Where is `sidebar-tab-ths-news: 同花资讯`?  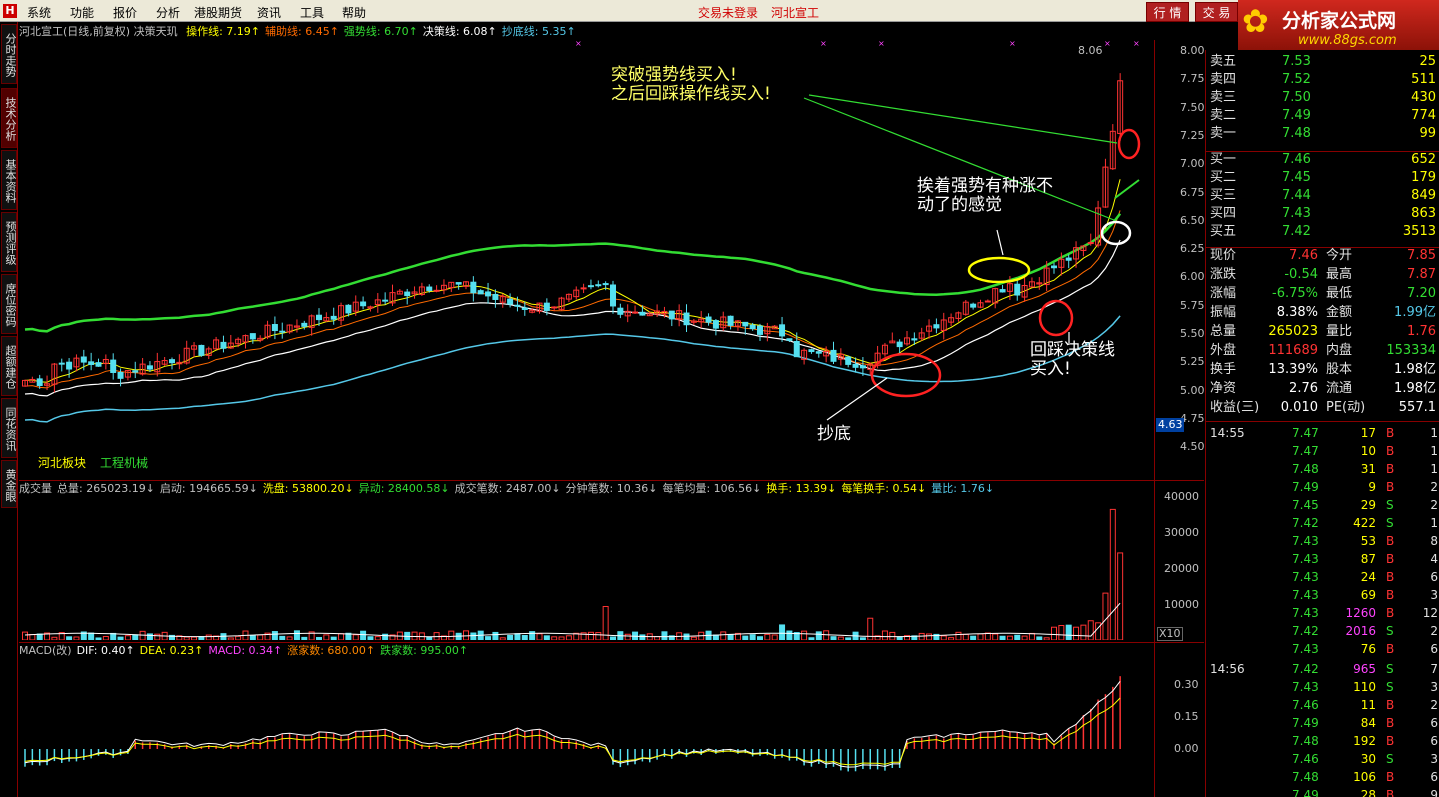 sidebar-tab-ths-news: 同花资讯 is located at coordinates (9, 428).